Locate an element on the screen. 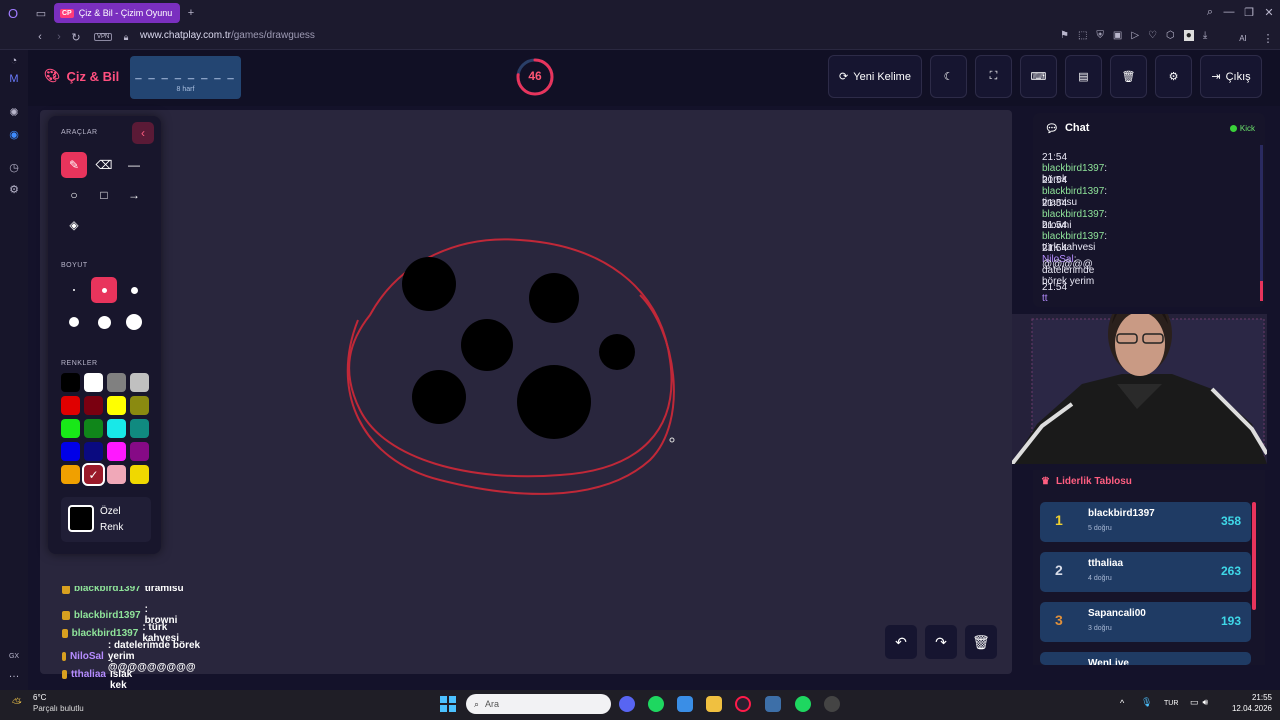  search-tabs-icon: ⌕ is located at coordinates (1210, 12).